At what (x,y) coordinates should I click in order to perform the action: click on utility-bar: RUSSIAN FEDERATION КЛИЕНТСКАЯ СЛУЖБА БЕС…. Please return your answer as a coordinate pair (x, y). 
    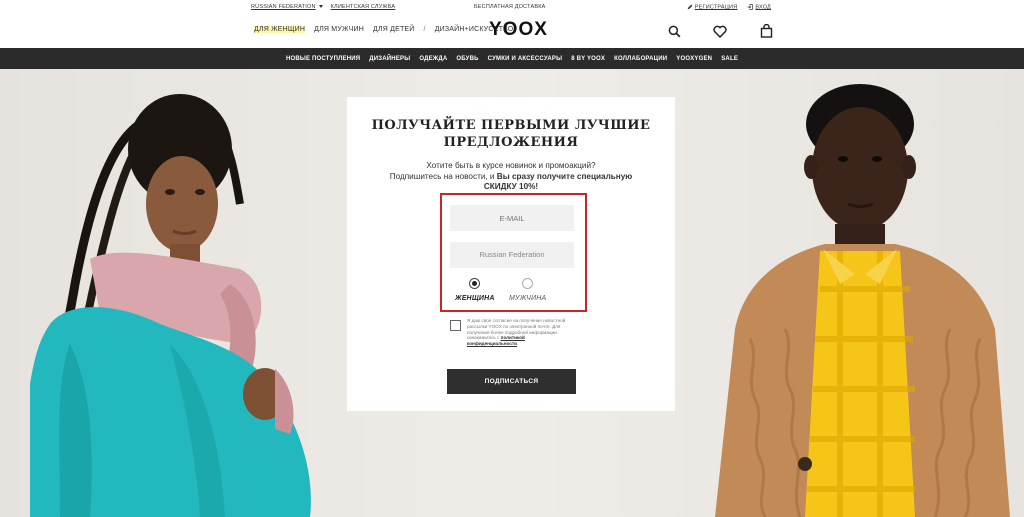
    Looking at the image, I should click on (512, 7).